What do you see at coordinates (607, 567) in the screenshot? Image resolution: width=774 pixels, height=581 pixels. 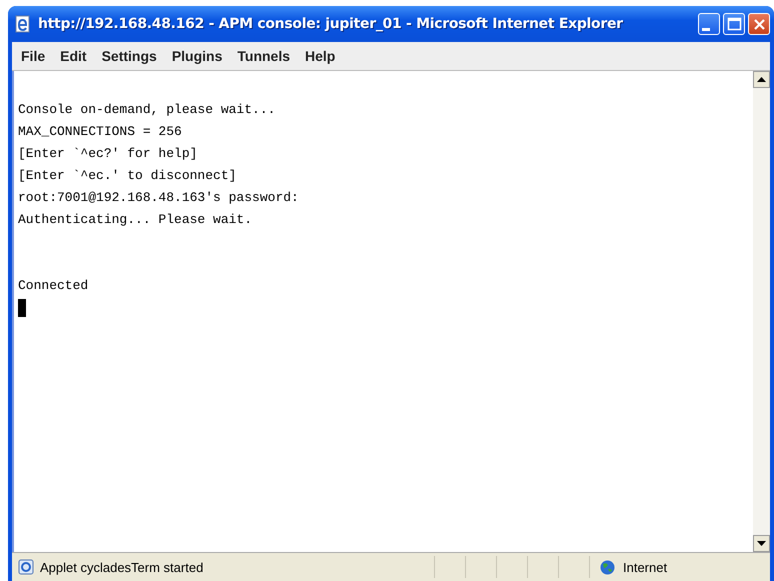 I see `globe-icon` at bounding box center [607, 567].